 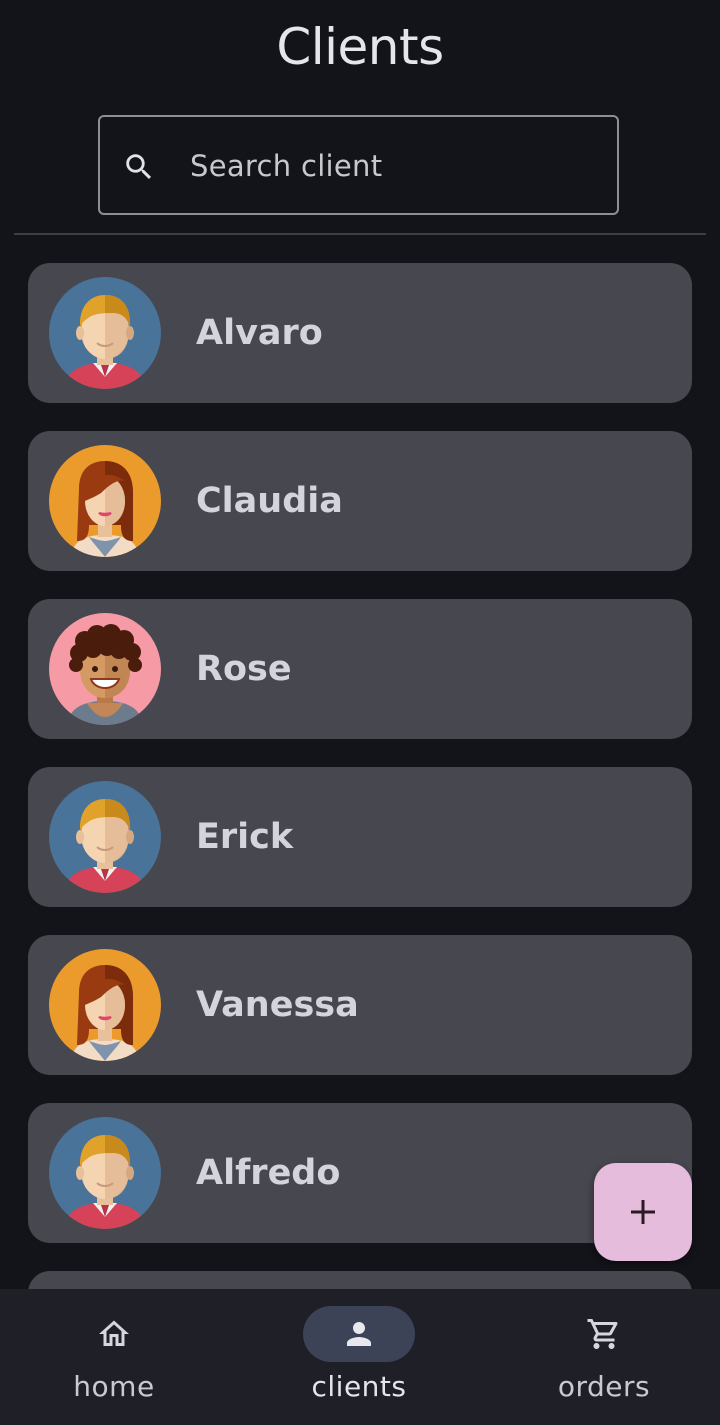 I want to click on nav-label: clients, so click(x=359, y=1386).